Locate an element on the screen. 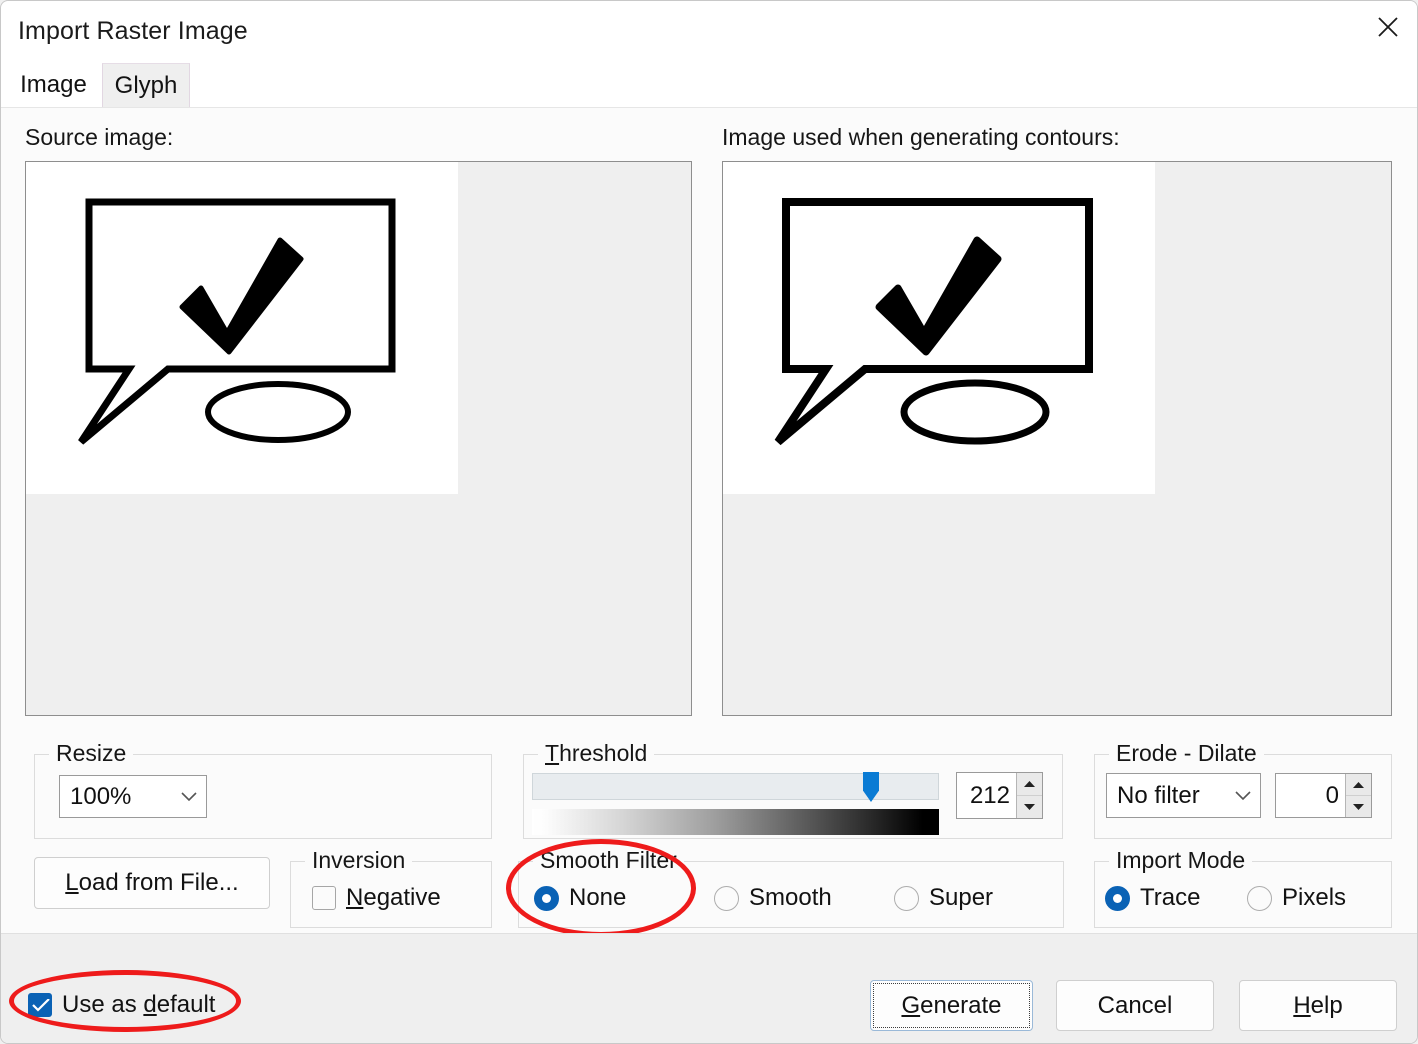 The image size is (1418, 1044). import-mode-trace-label: Trace is located at coordinates (1170, 897).